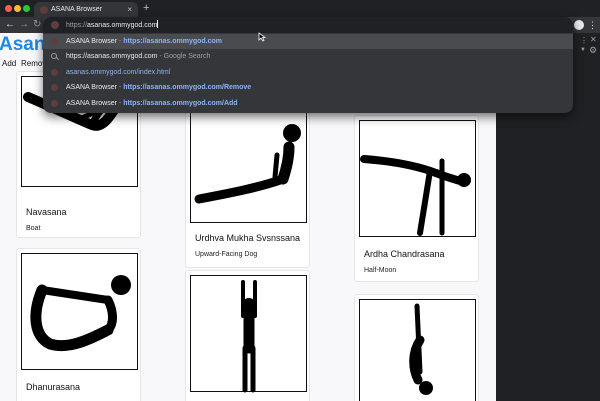 Image resolution: width=600 pixels, height=401 pixels. I want to click on asana-card-forward-fold, so click(416, 347).